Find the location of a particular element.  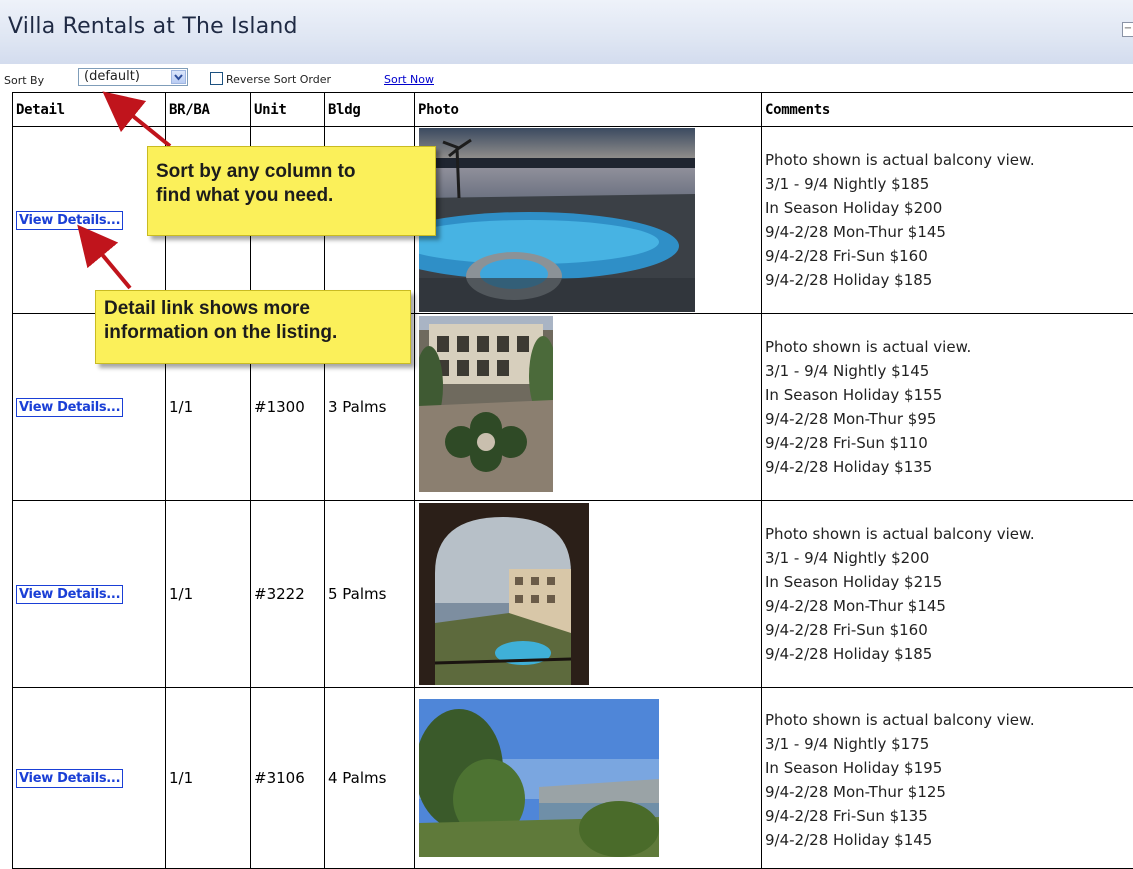

column-header-photo: Photo is located at coordinates (588, 110).